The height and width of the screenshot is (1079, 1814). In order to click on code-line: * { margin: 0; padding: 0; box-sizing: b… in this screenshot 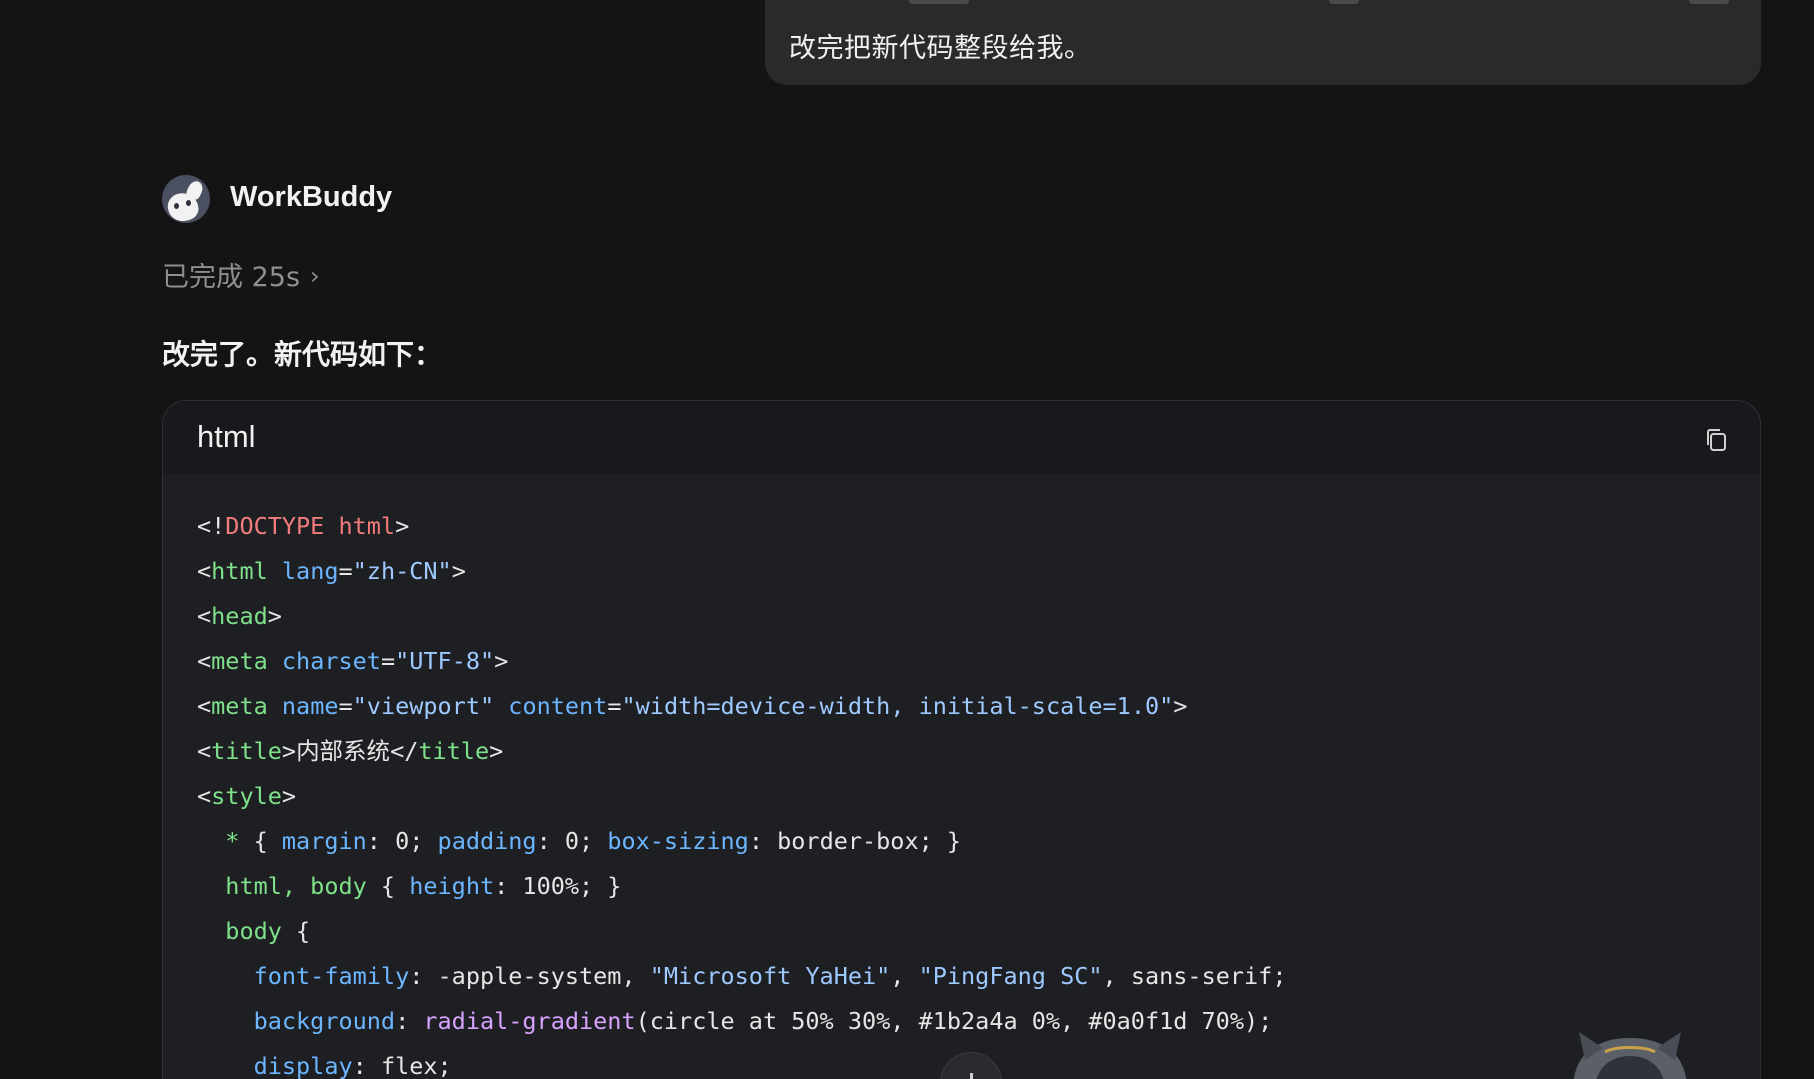, I will do `click(978, 841)`.